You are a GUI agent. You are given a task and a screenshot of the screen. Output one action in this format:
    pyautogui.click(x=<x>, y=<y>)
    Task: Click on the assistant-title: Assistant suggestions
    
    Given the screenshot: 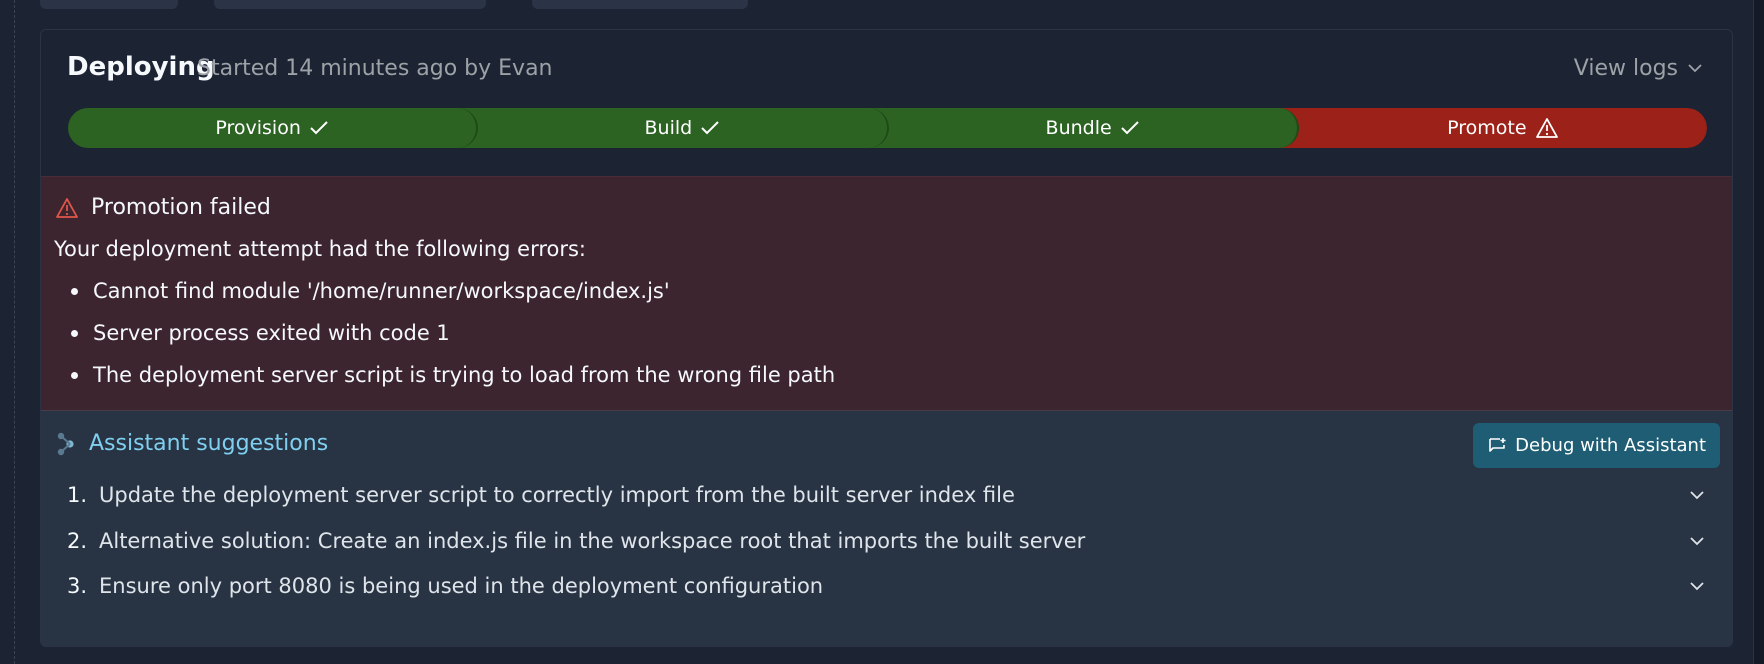 What is the action you would take?
    pyautogui.click(x=192, y=443)
    